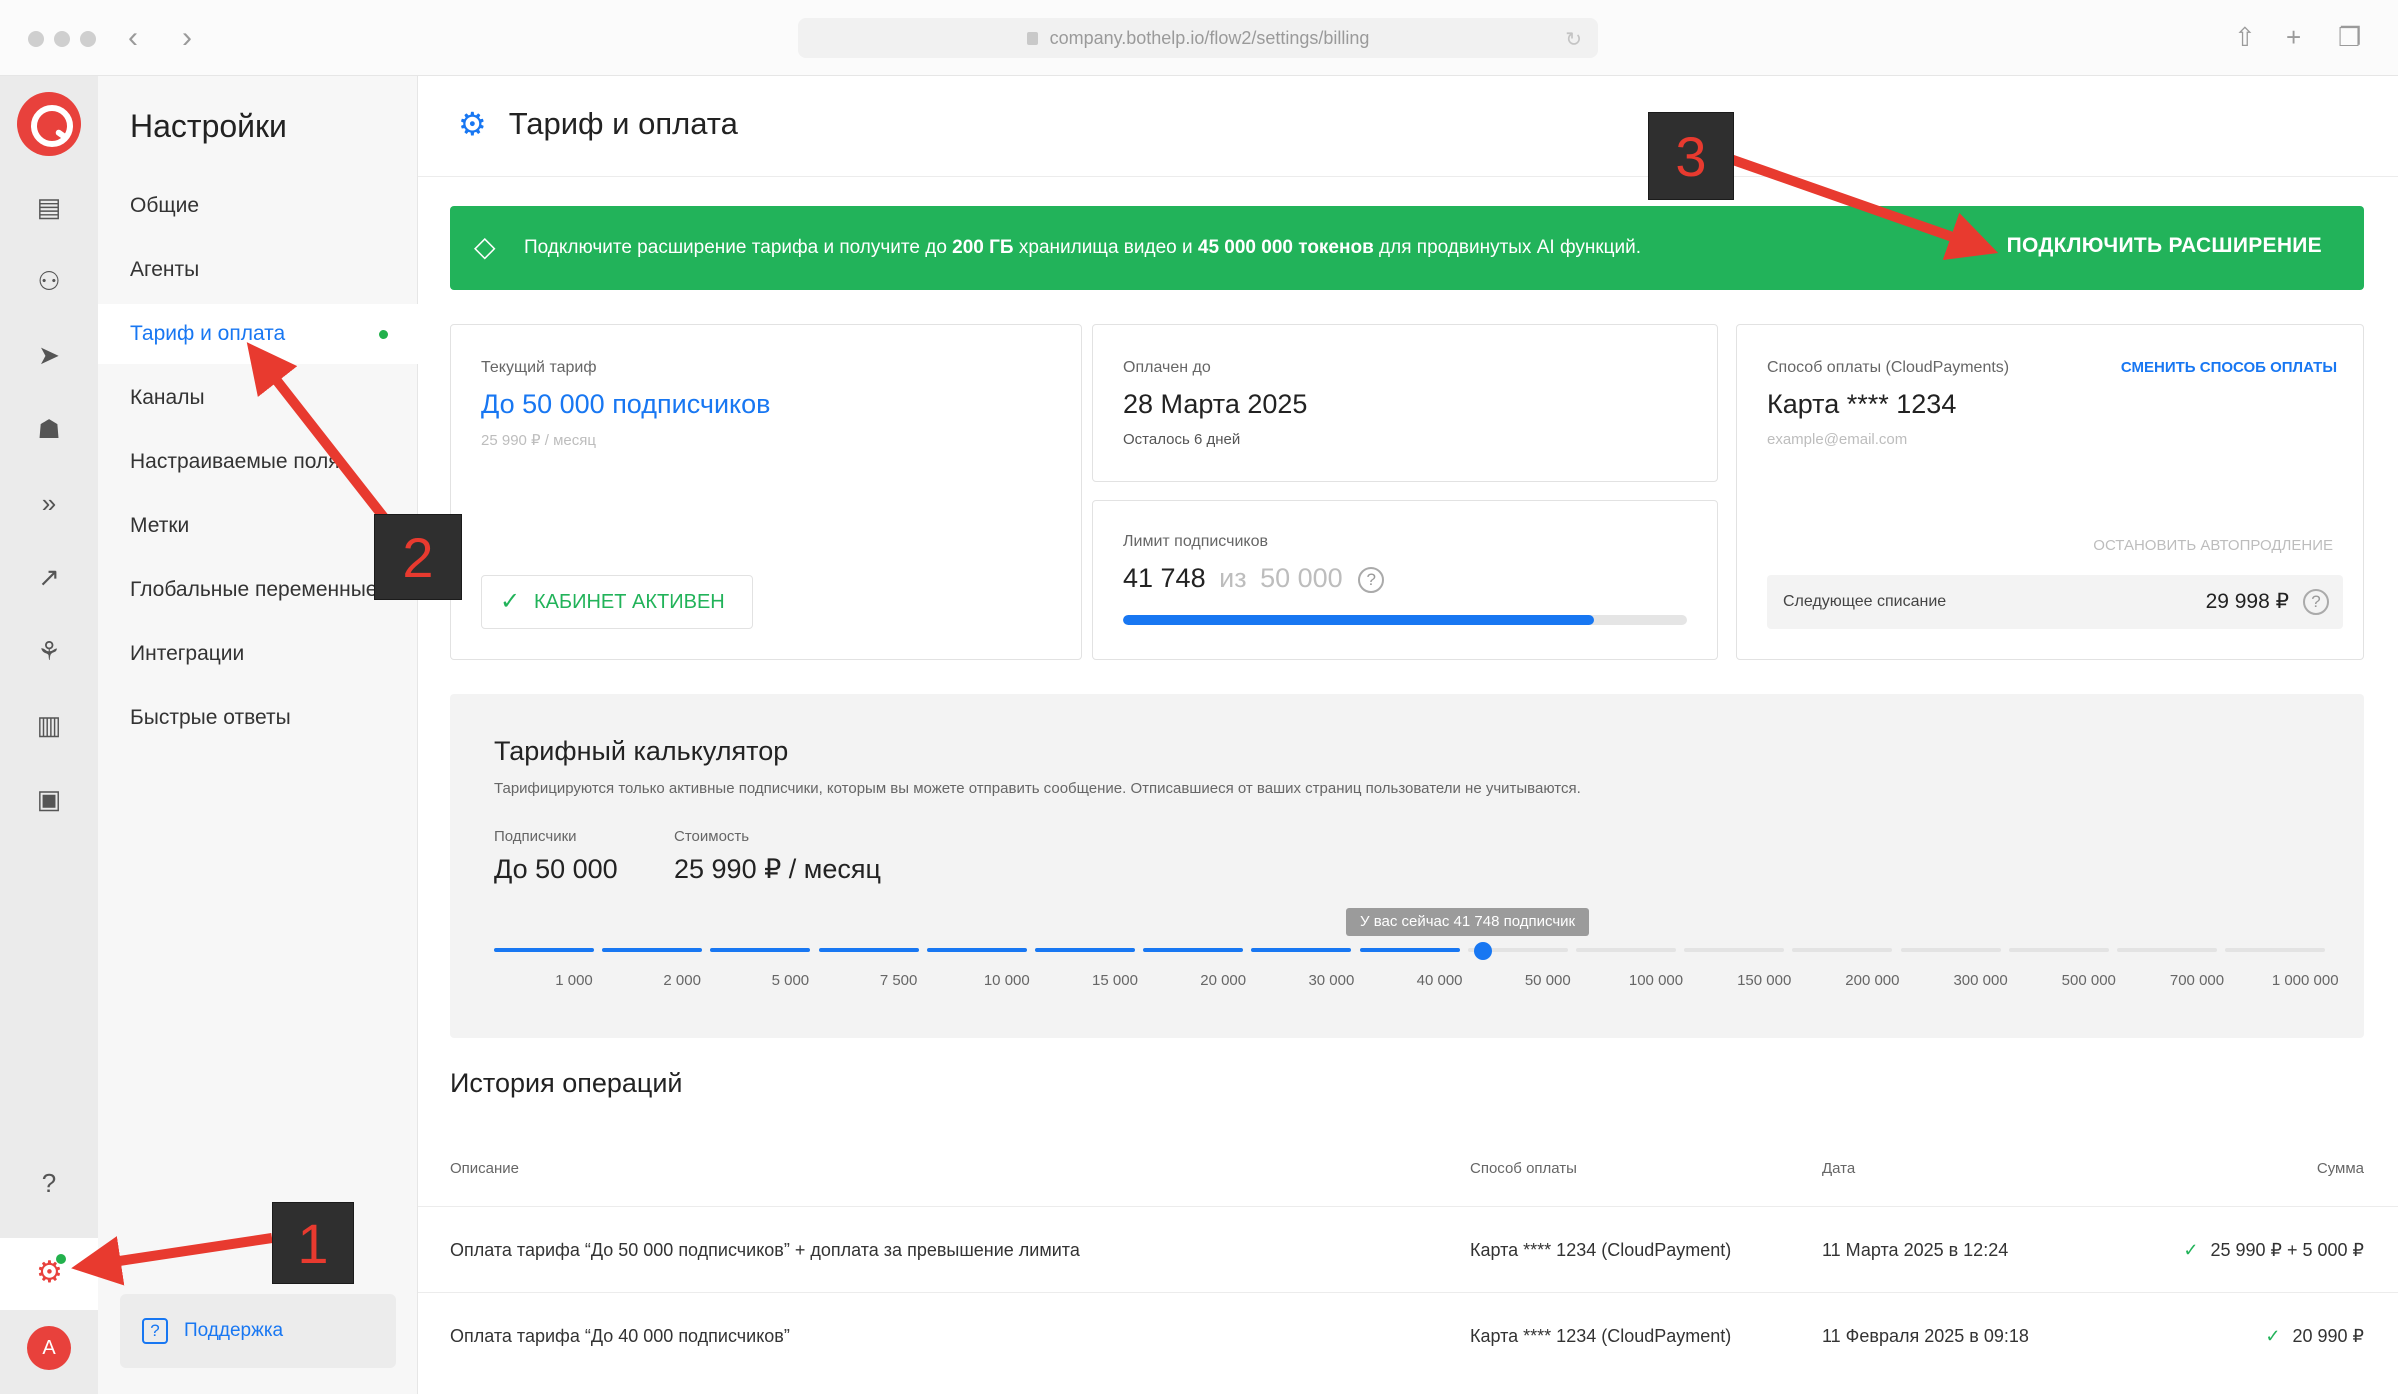 The image size is (2398, 1394). Describe the element at coordinates (1573, 39) in the screenshot. I see `reload-icon: ↻` at that location.